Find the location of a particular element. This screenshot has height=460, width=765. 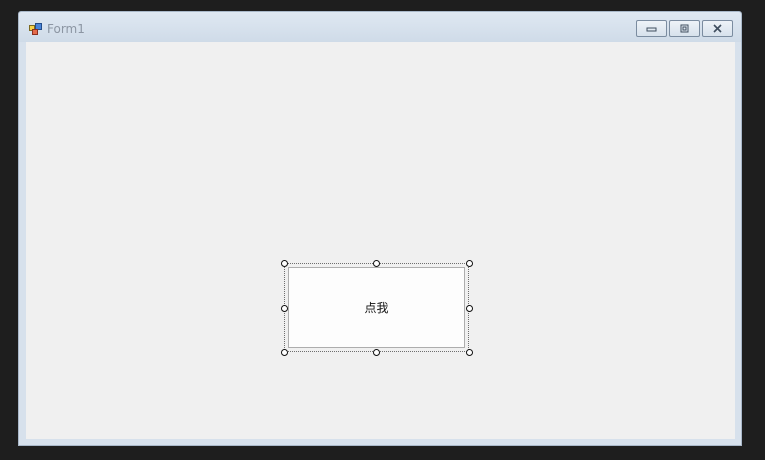

resize-handle-top is located at coordinates (376, 263).